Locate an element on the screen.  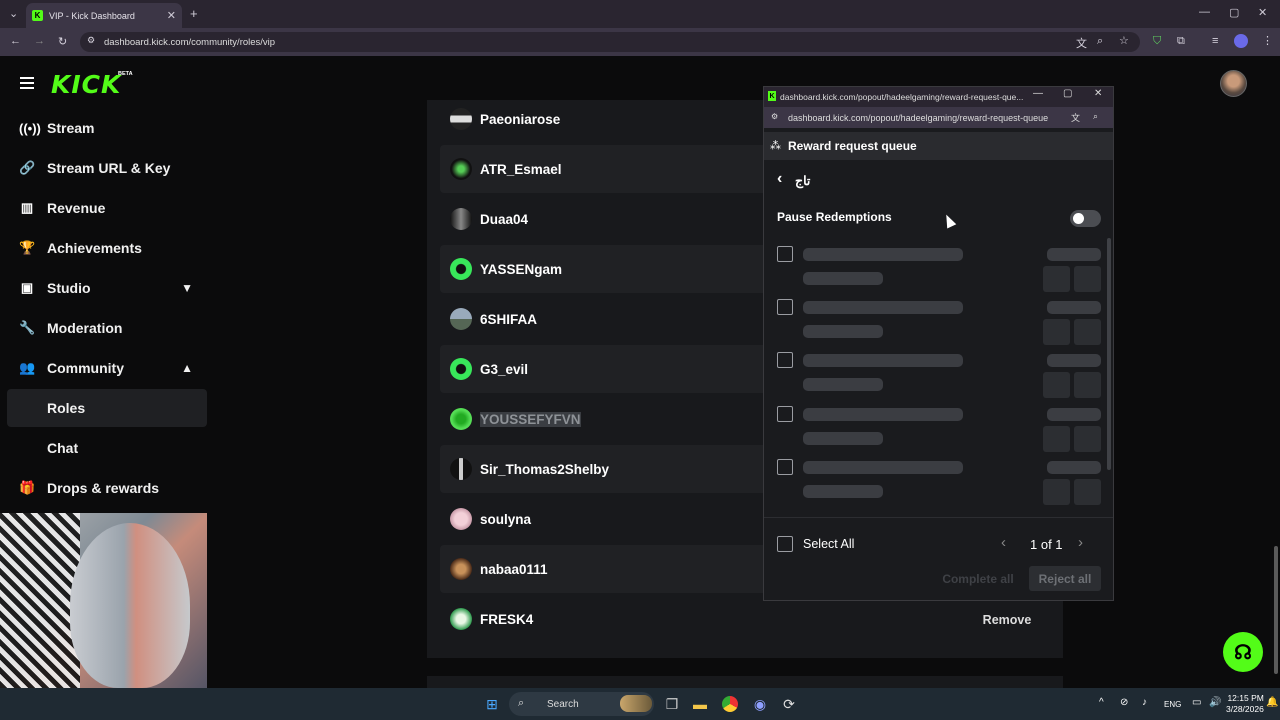
user-avatar is located at coordinates (1233, 83).